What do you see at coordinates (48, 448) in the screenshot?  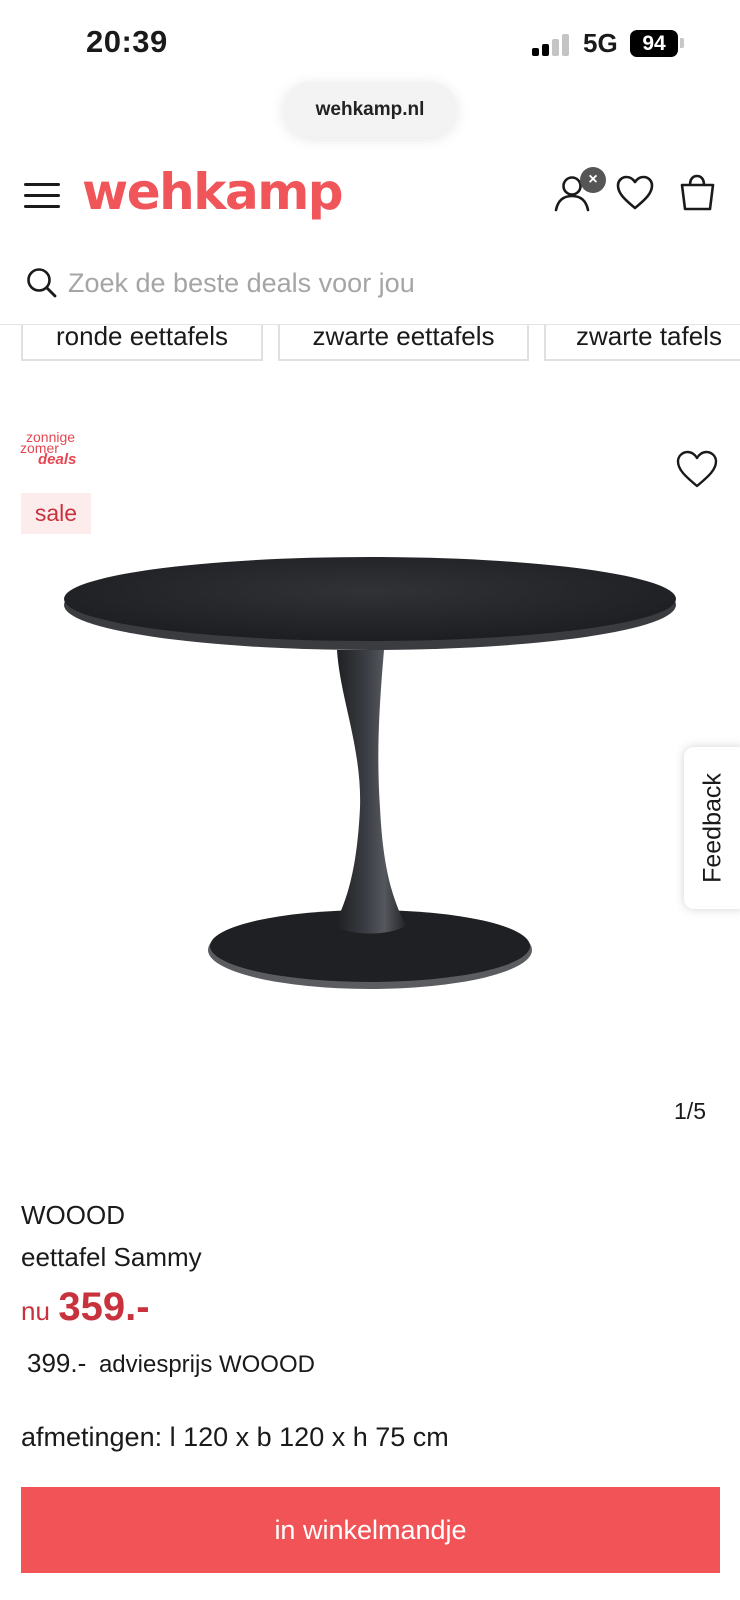 I see `zonnige-zomer-deals-logo: zonnige zomer deals` at bounding box center [48, 448].